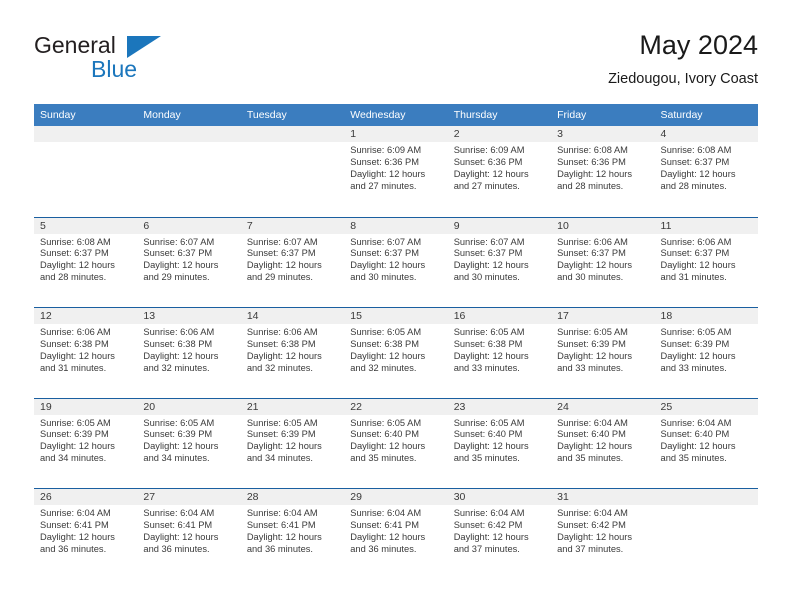 The image size is (792, 612). What do you see at coordinates (488, 161) in the screenshot?
I see `sunset-text: Sunset: 6:36 PM` at bounding box center [488, 161].